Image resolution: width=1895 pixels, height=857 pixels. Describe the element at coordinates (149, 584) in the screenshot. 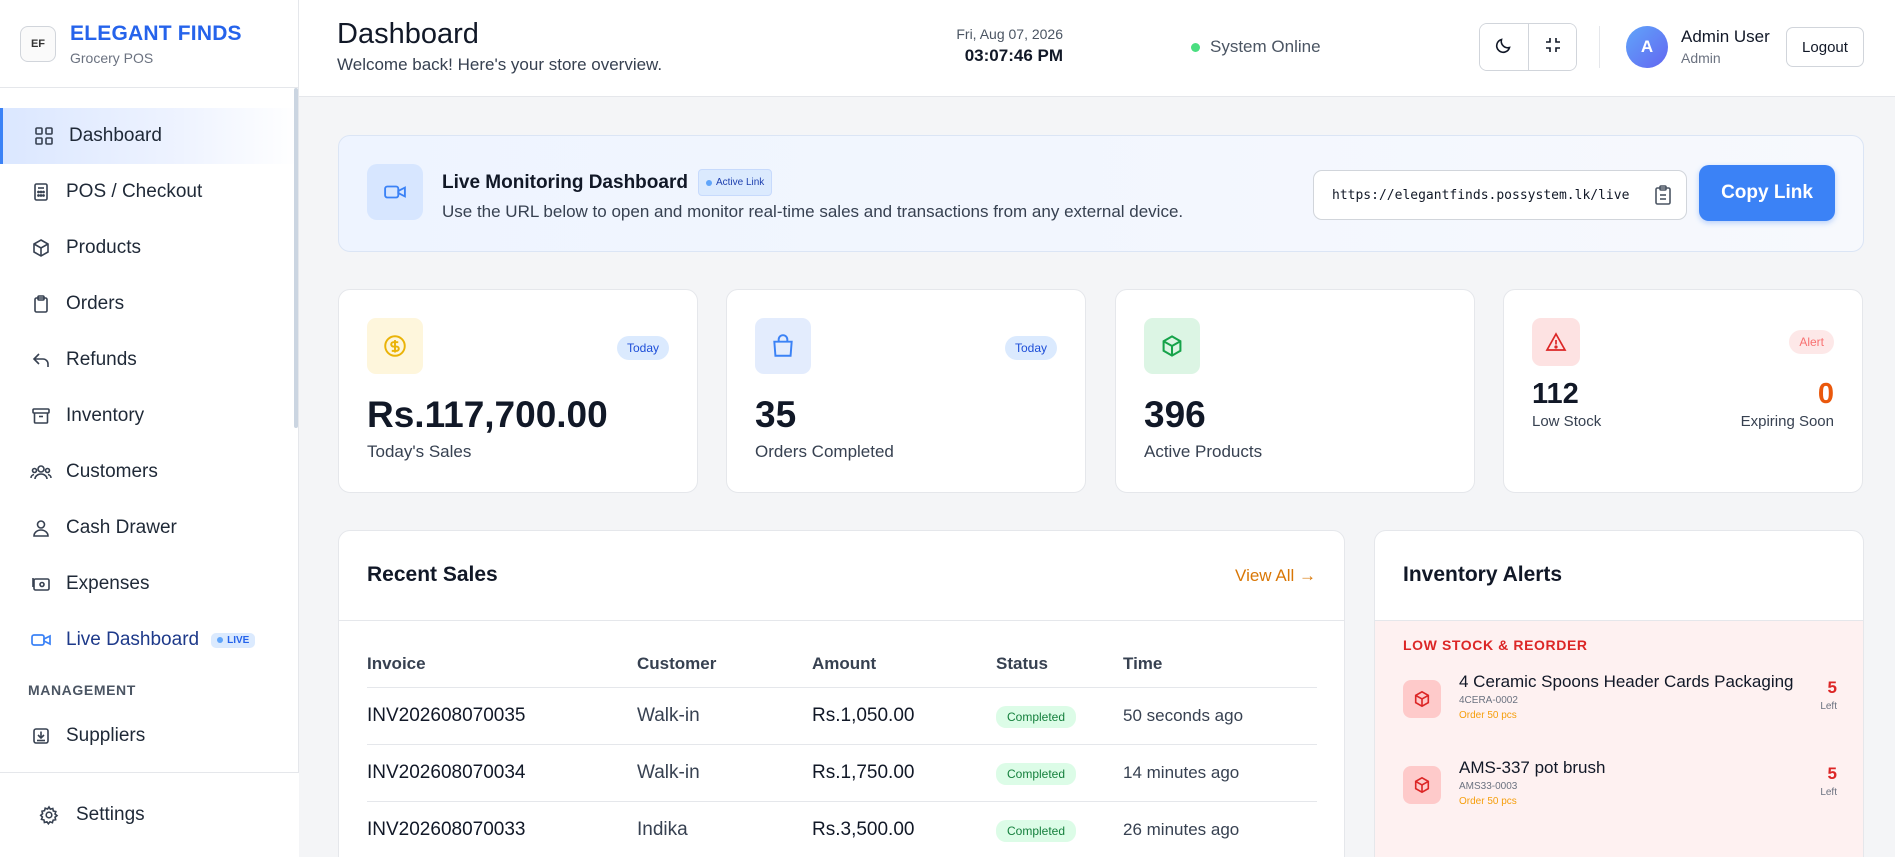

I see `sidebar-item-expenses: Expenses` at that location.